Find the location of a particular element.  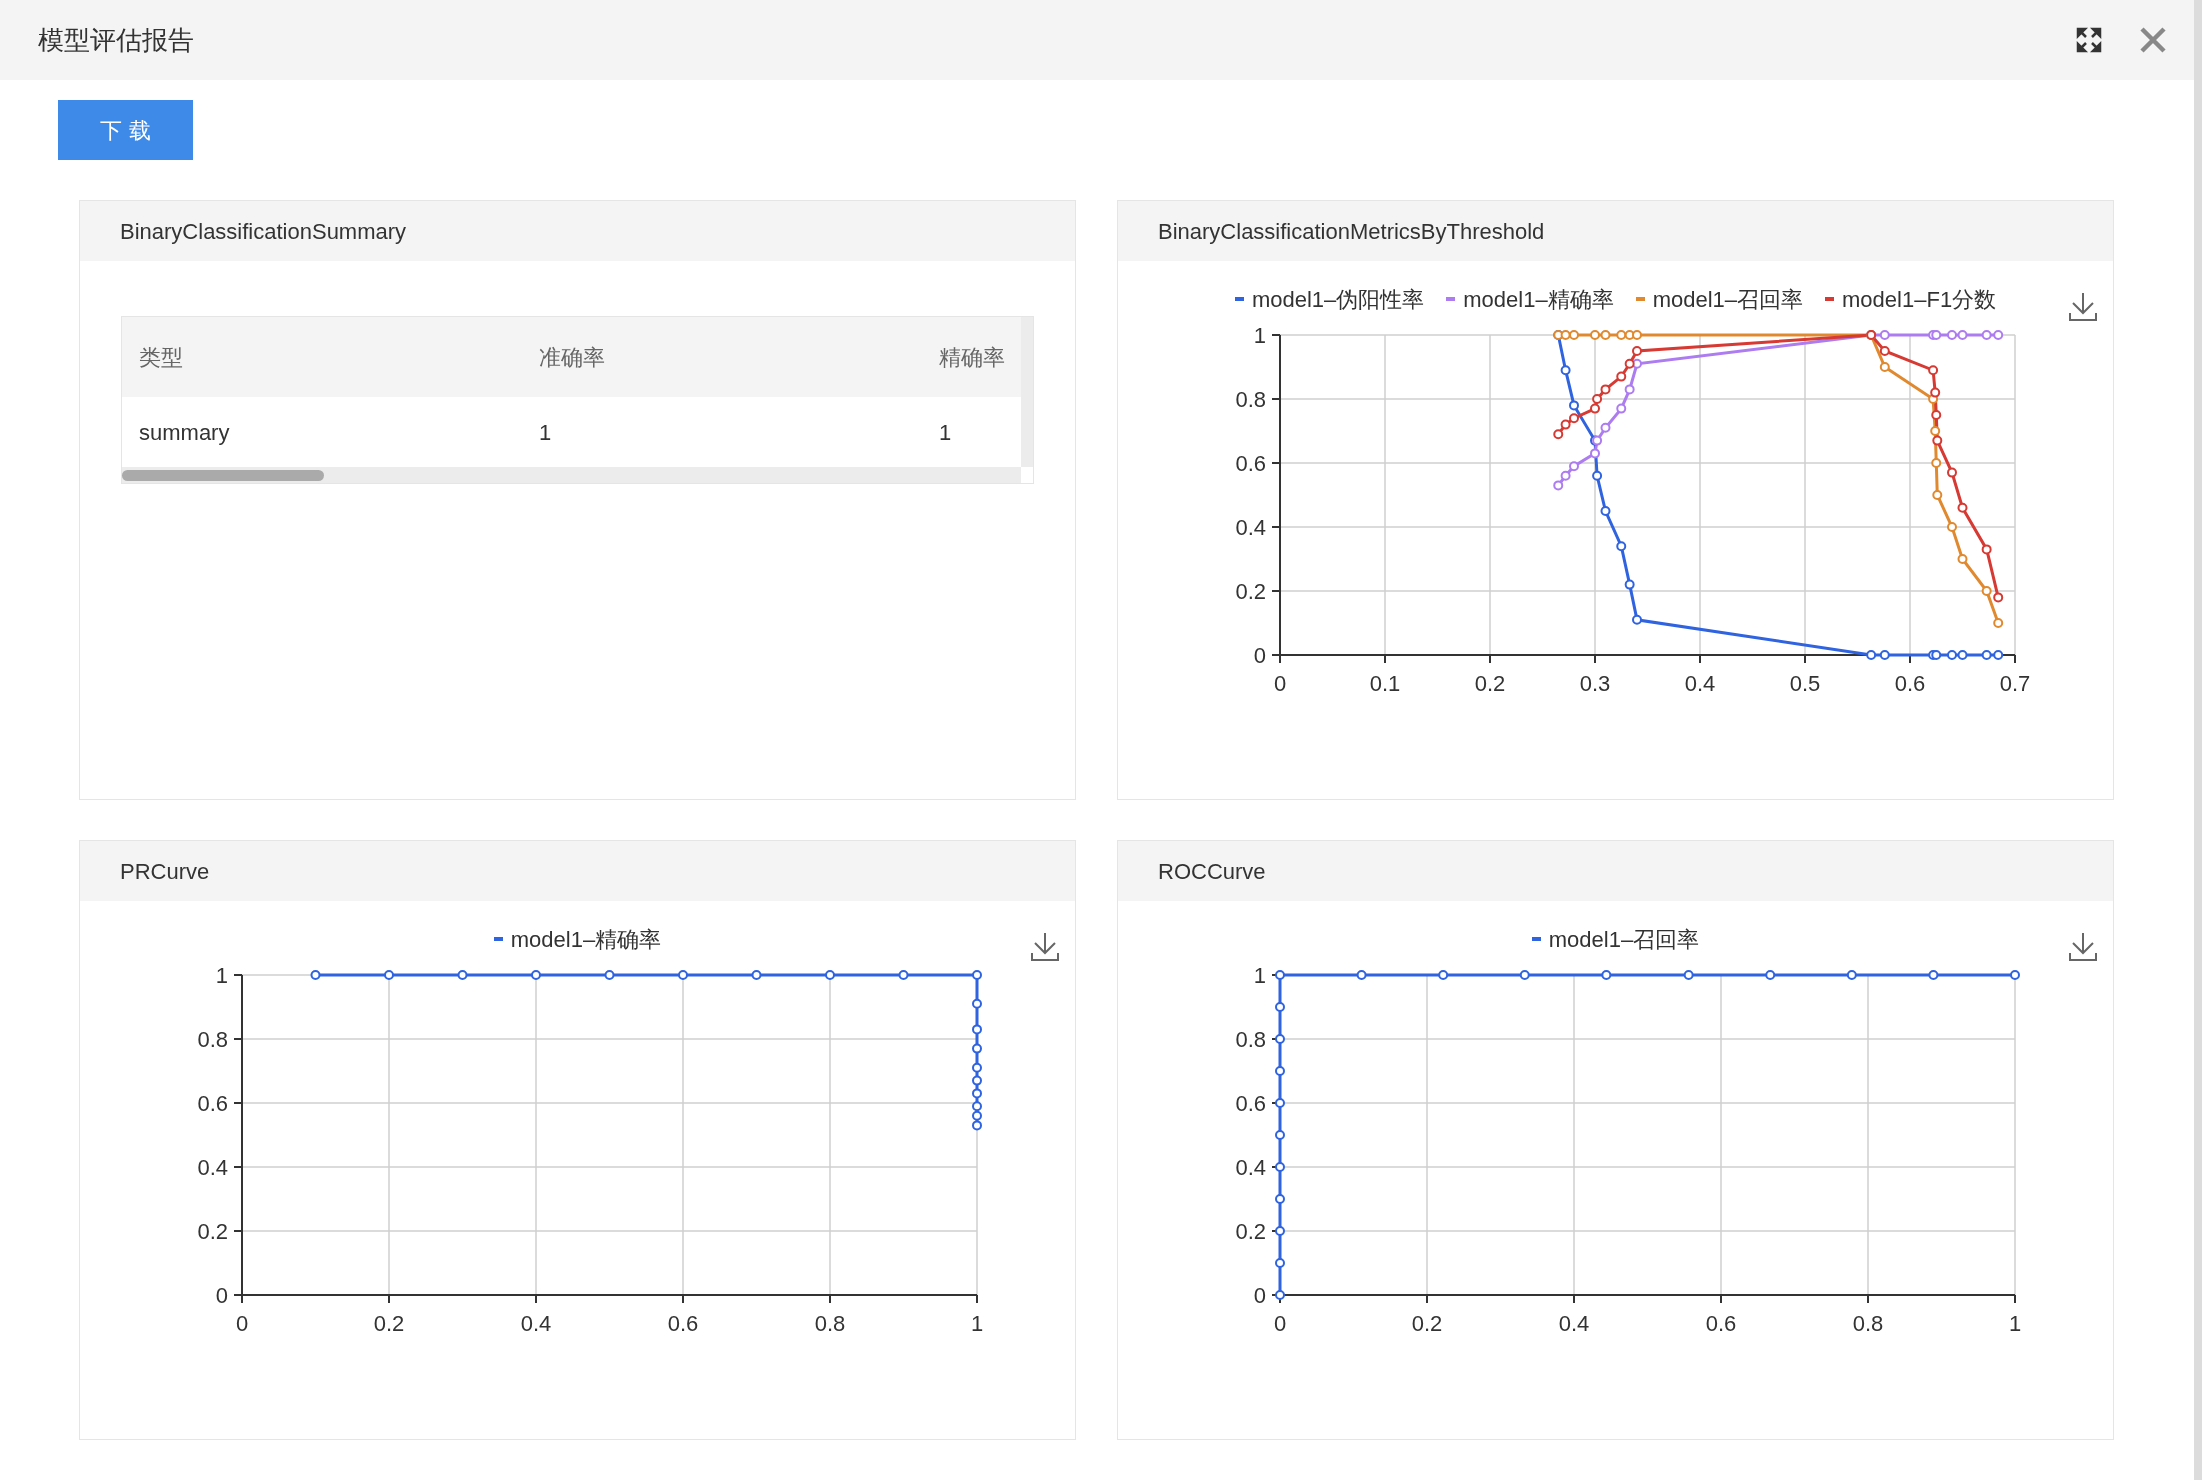

legend-label: model1–F1分数 is located at coordinates (1919, 299).